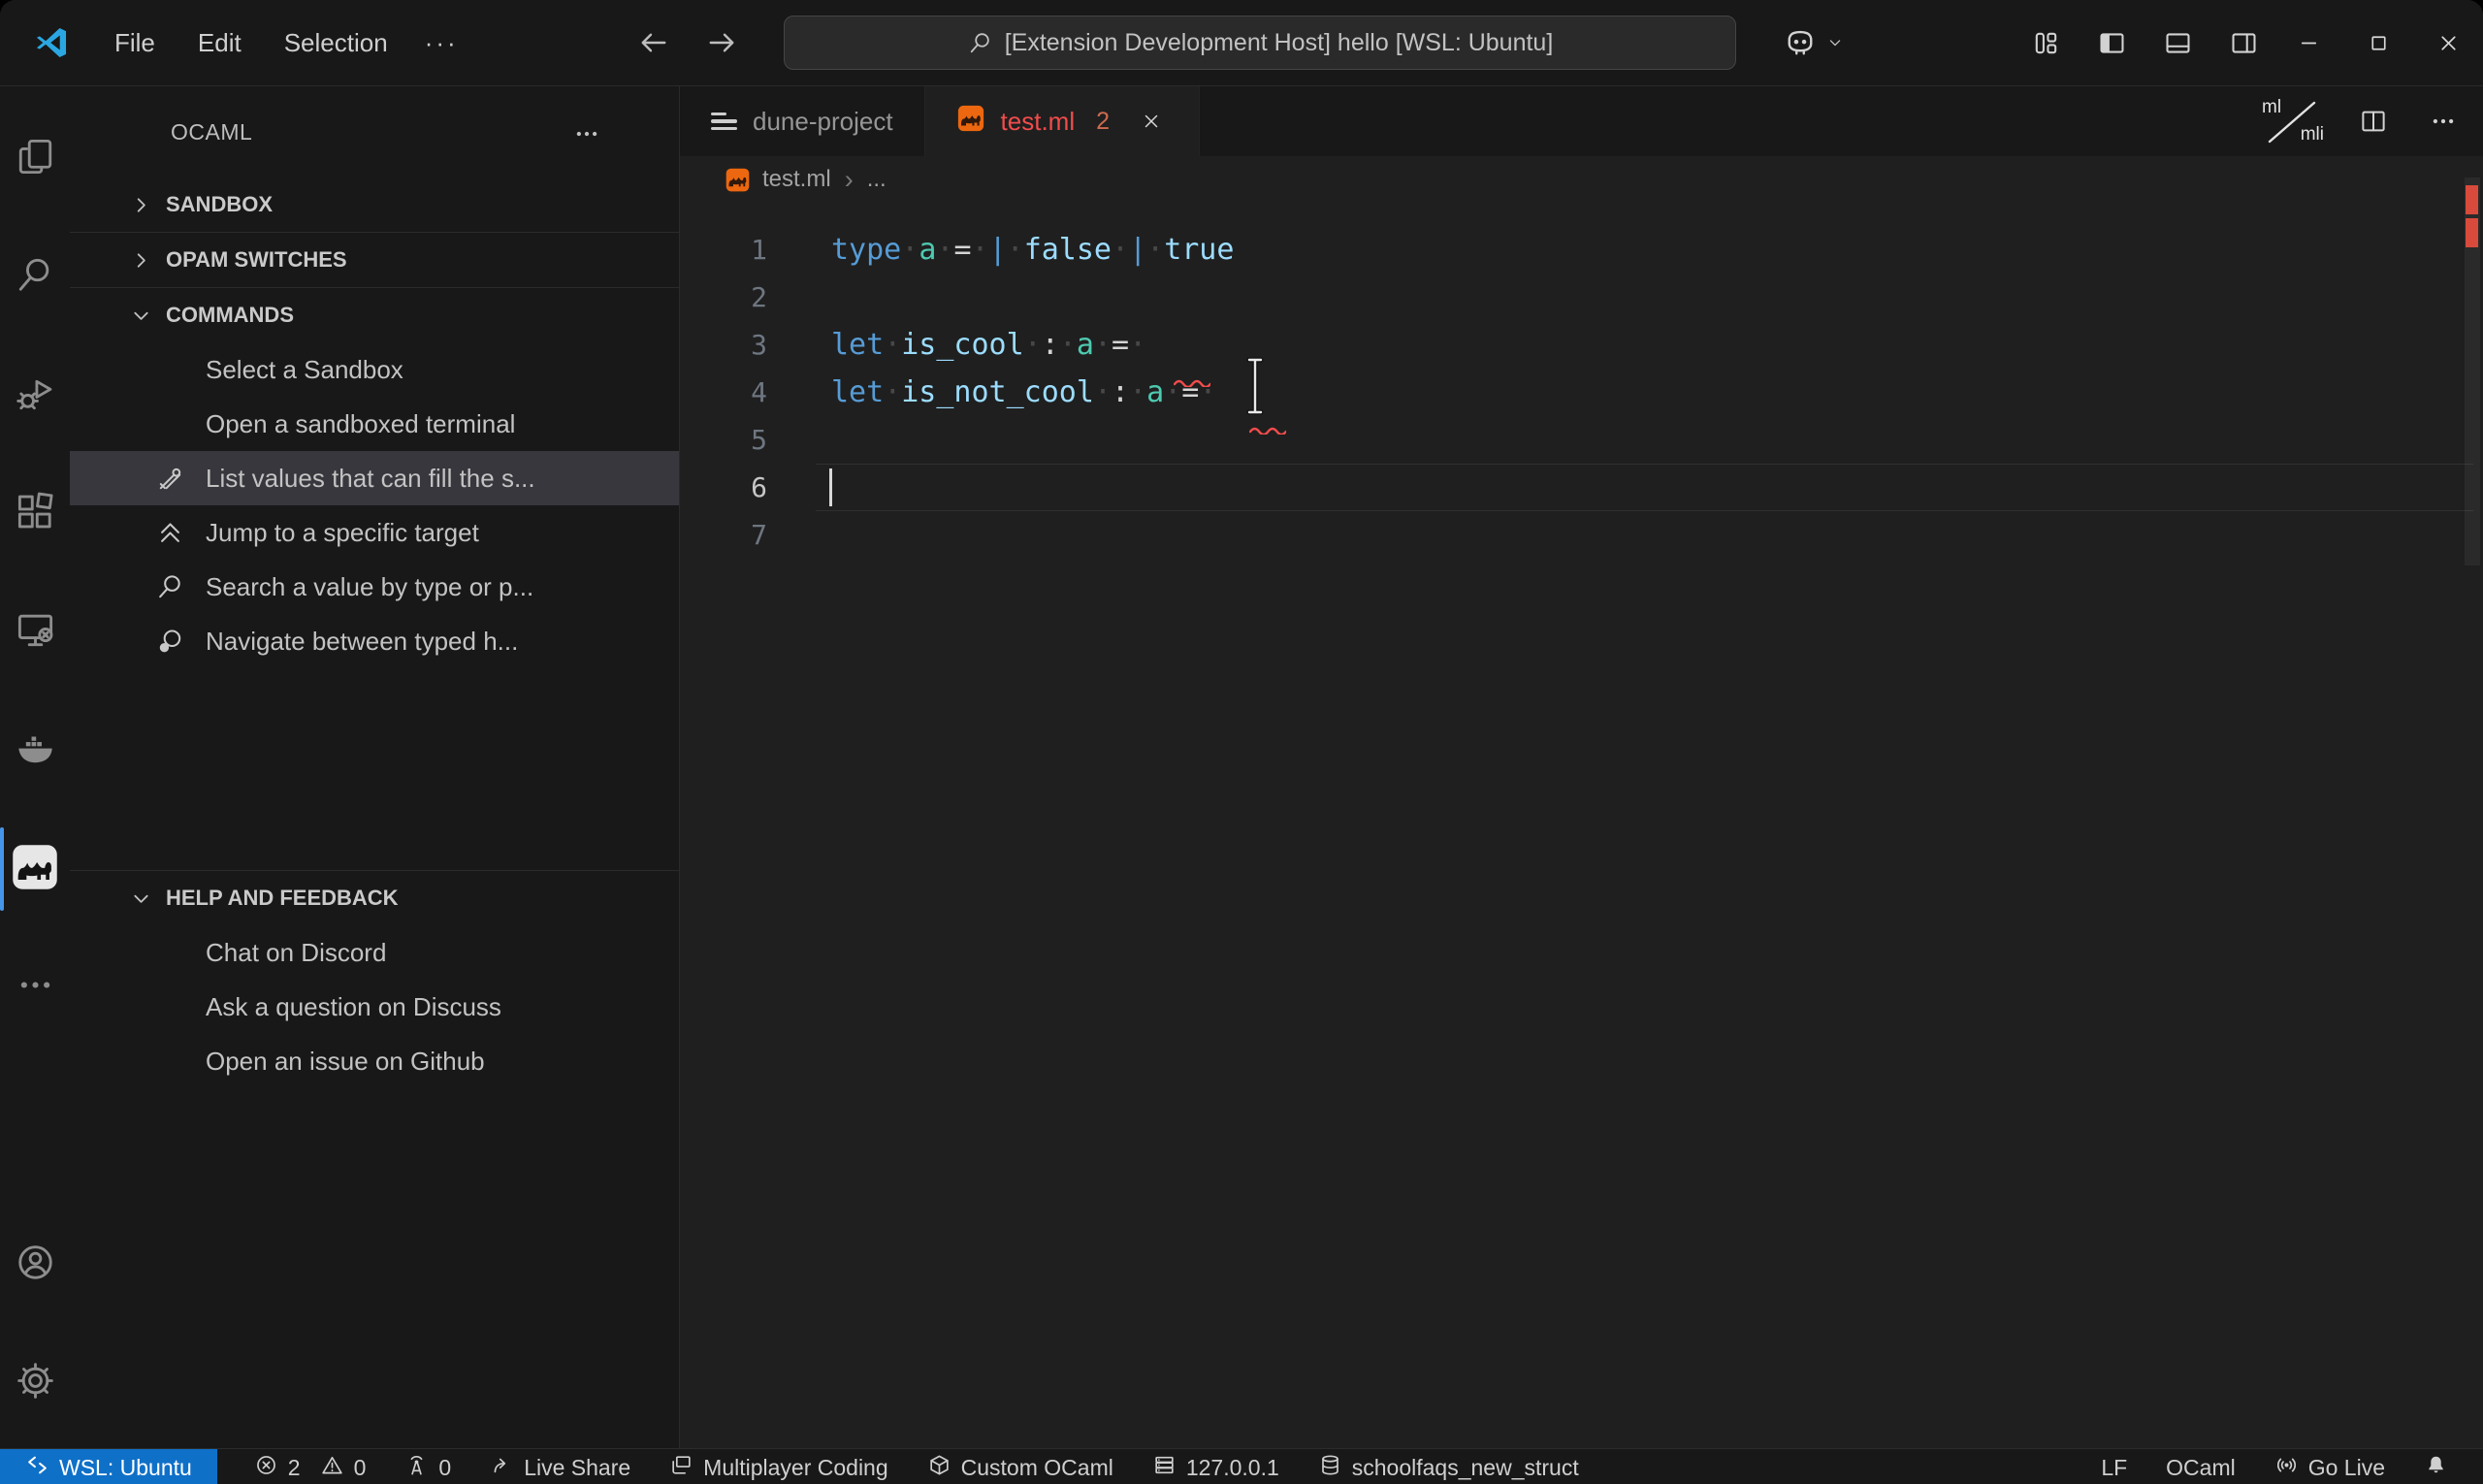  Describe the element at coordinates (35, 277) in the screenshot. I see `activity-search` at that location.